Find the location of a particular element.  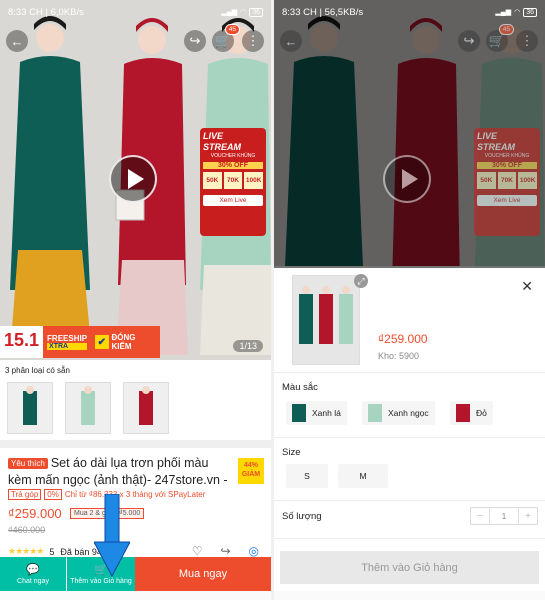

rating-row: ★★★★★ 5 Đã bán 94 is located at coordinates (55, 551).